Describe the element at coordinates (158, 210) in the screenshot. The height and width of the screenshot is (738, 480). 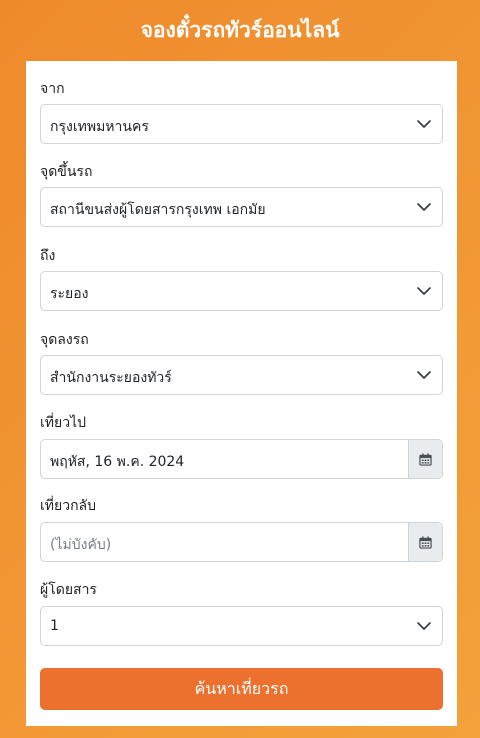
I see `pickup-select-value: สถานีขนส่งผู้โดยสารกรุงเทพ เอกมัย` at that location.